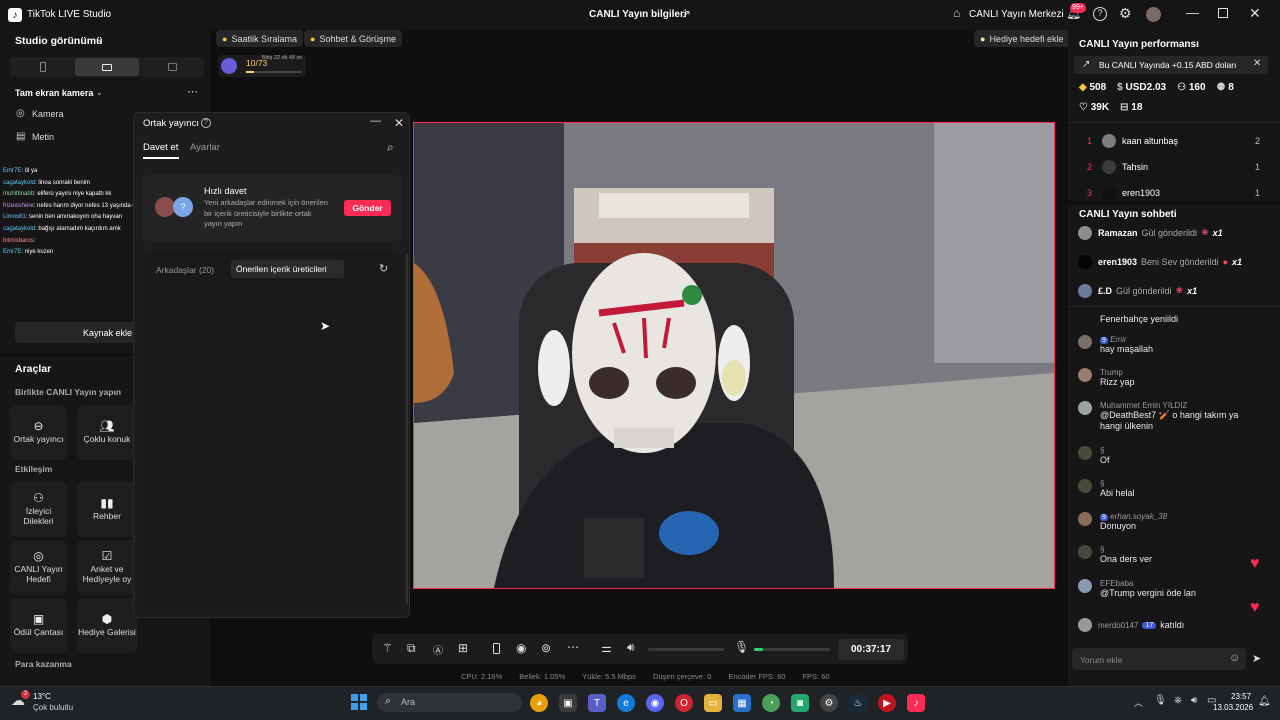  Describe the element at coordinates (1257, 63) in the screenshot. I see `banner-close-icon: ✕` at that location.